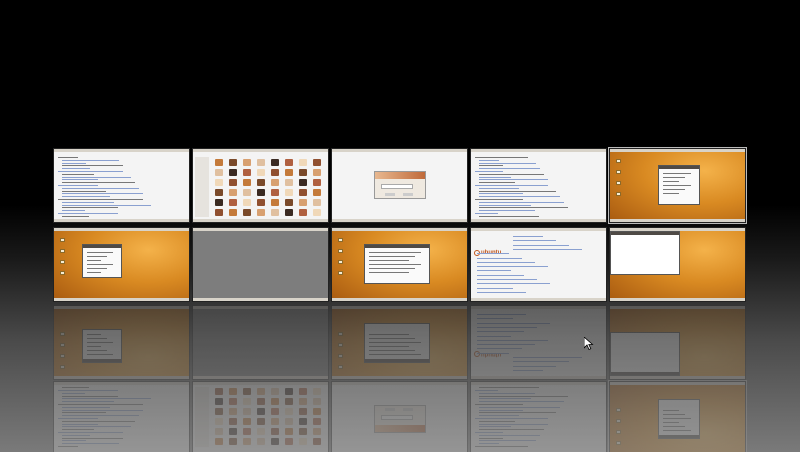 This screenshot has height=452, width=800. What do you see at coordinates (202, 187) in the screenshot?
I see `sidebar` at bounding box center [202, 187].